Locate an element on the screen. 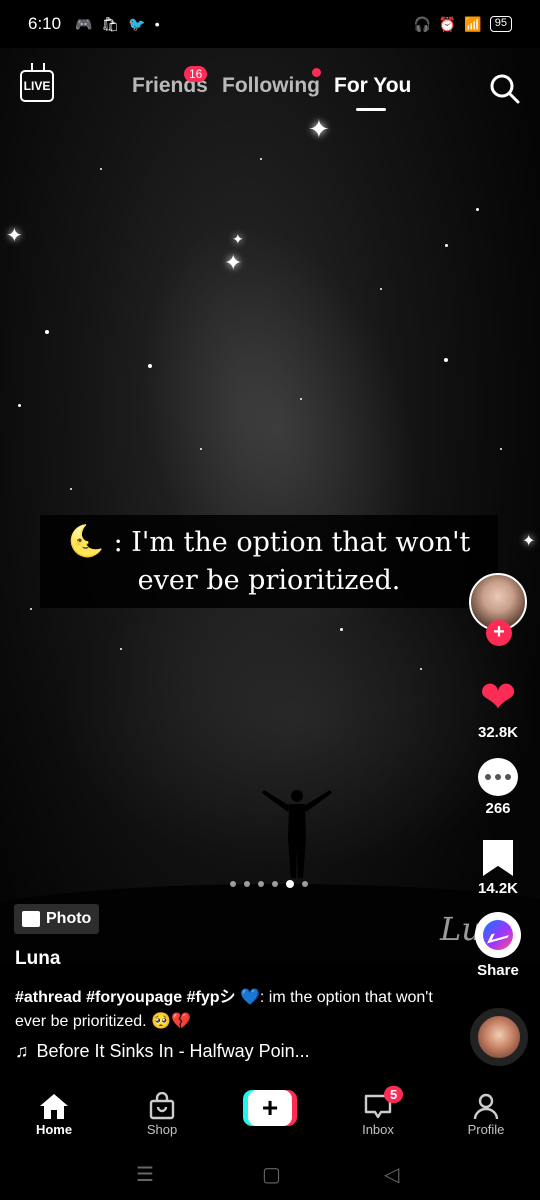 The image size is (540, 1200). active-tab-indicator is located at coordinates (371, 109).